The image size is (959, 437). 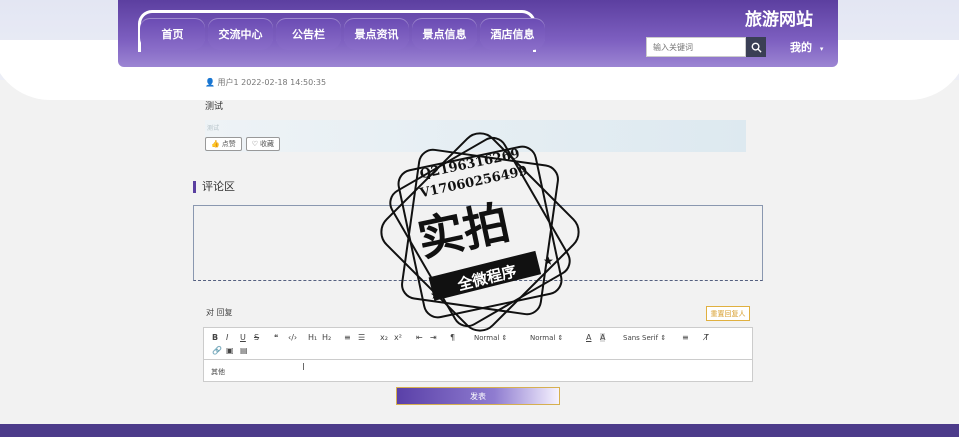 What do you see at coordinates (276, 337) in the screenshot?
I see `blockquote-icon: ❝` at bounding box center [276, 337].